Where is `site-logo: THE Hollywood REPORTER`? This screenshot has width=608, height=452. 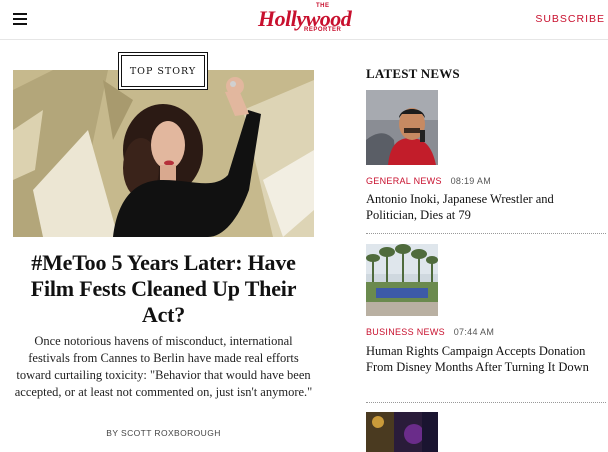 site-logo: THE Hollywood REPORTER is located at coordinates (310, 19).